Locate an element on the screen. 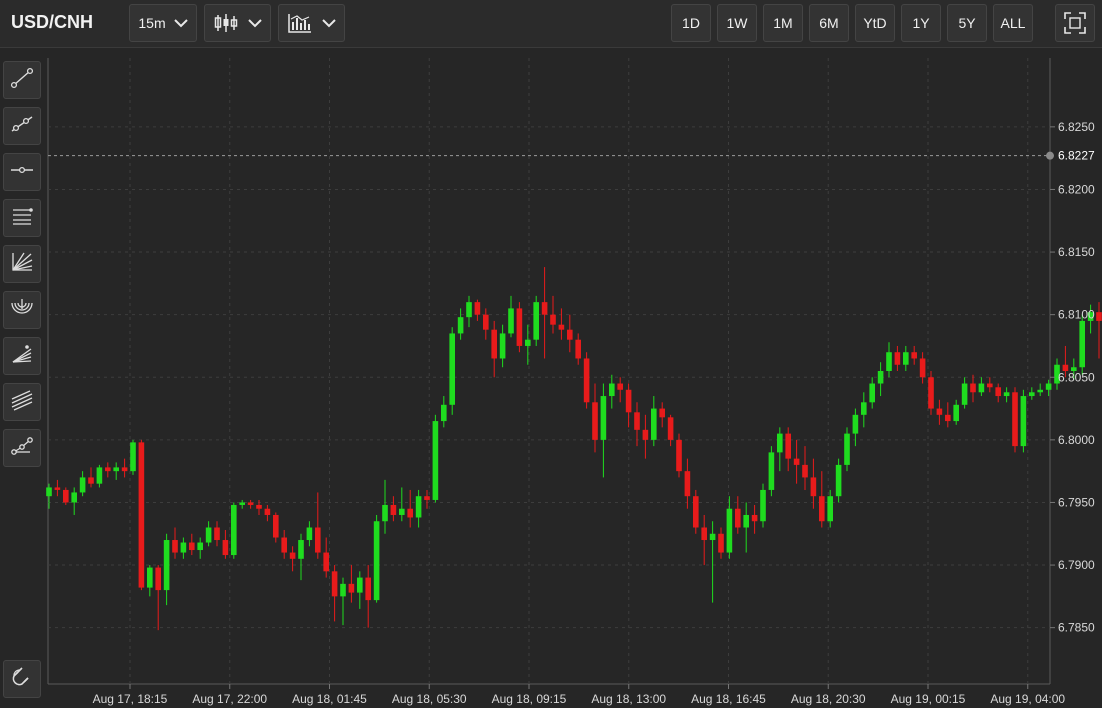 The height and width of the screenshot is (708, 1102). range-1w-button: 1W is located at coordinates (737, 23).